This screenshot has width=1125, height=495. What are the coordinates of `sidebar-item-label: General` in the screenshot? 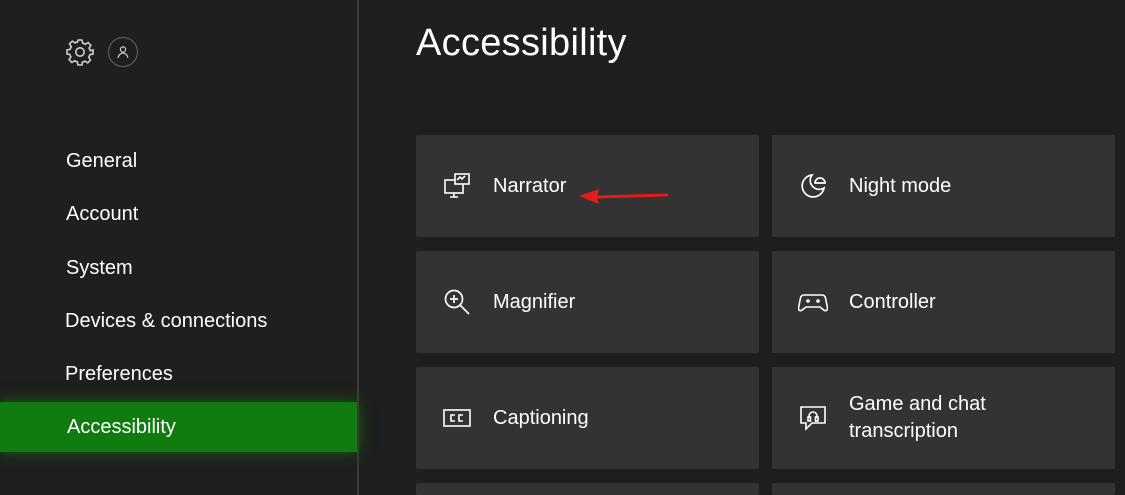 It's located at (102, 160).